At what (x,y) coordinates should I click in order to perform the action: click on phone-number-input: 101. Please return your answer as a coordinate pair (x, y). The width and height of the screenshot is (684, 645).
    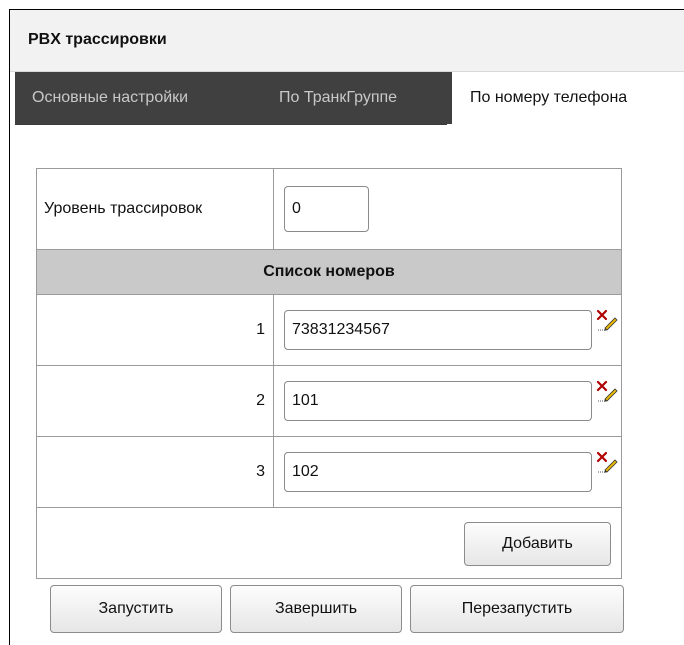
    Looking at the image, I should click on (438, 401).